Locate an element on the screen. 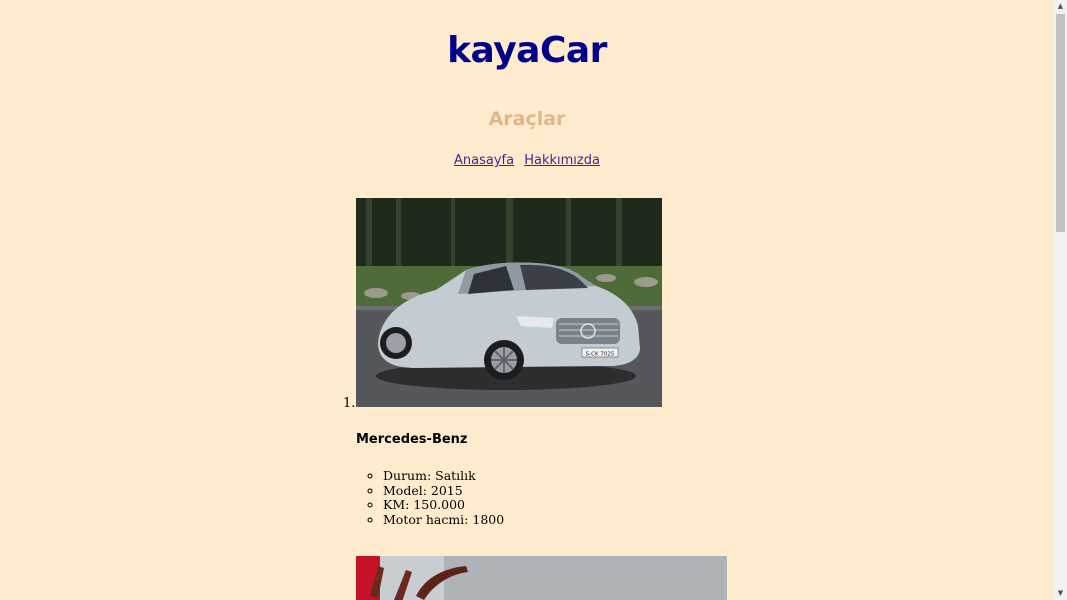 Image resolution: width=1067 pixels, height=600 pixels. spec-km: KM: 150.000 is located at coordinates (443, 505).